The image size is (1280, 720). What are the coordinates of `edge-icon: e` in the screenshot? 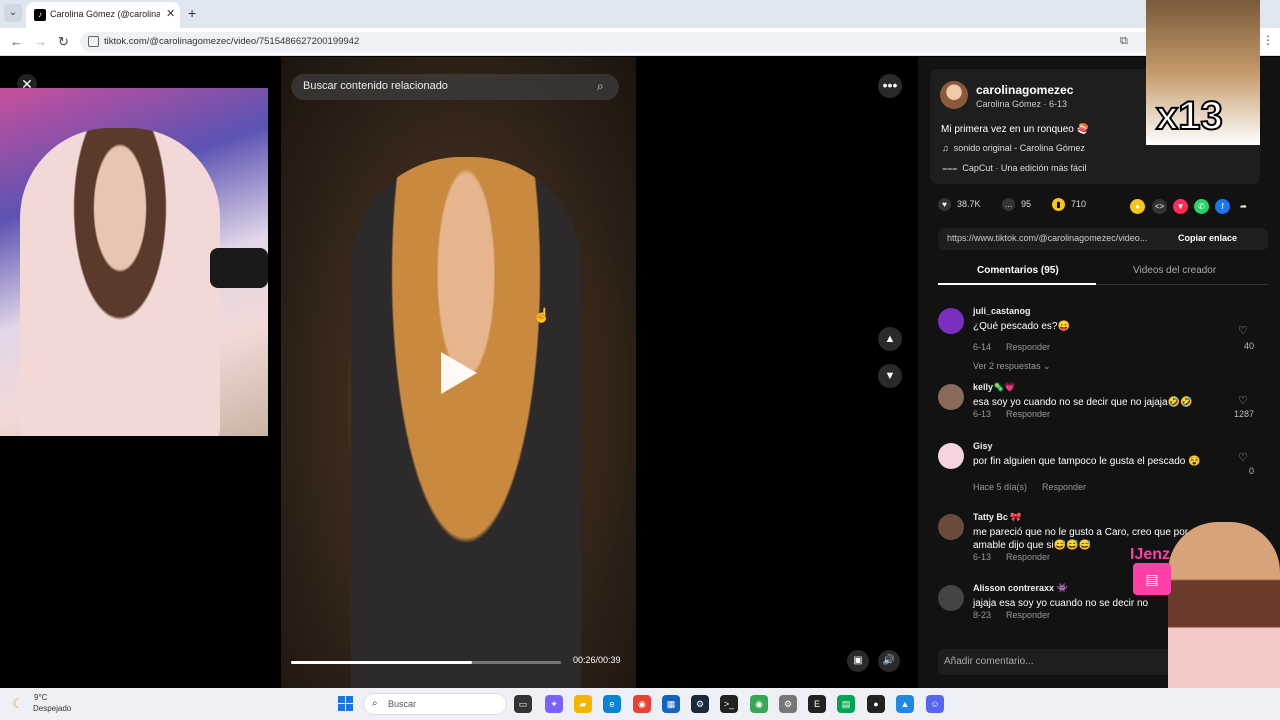 It's located at (612, 704).